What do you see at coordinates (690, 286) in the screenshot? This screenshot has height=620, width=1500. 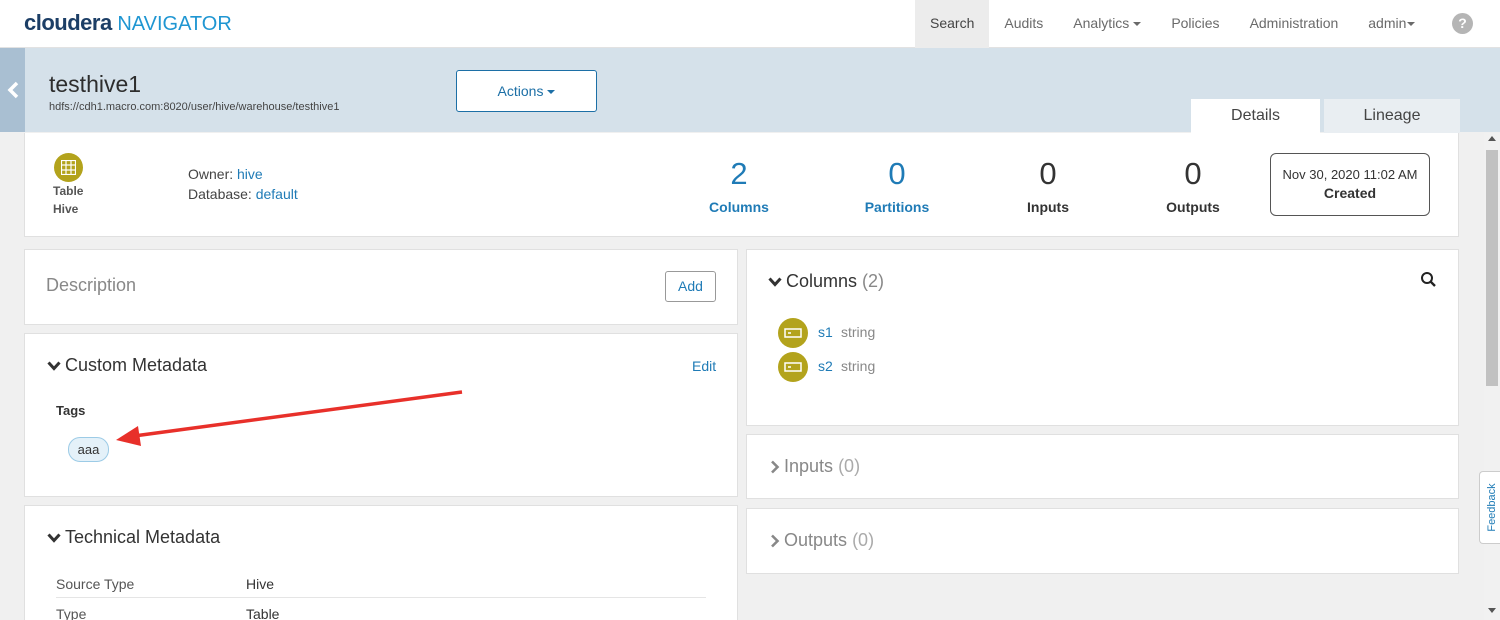 I see `add-description-button: Add` at bounding box center [690, 286].